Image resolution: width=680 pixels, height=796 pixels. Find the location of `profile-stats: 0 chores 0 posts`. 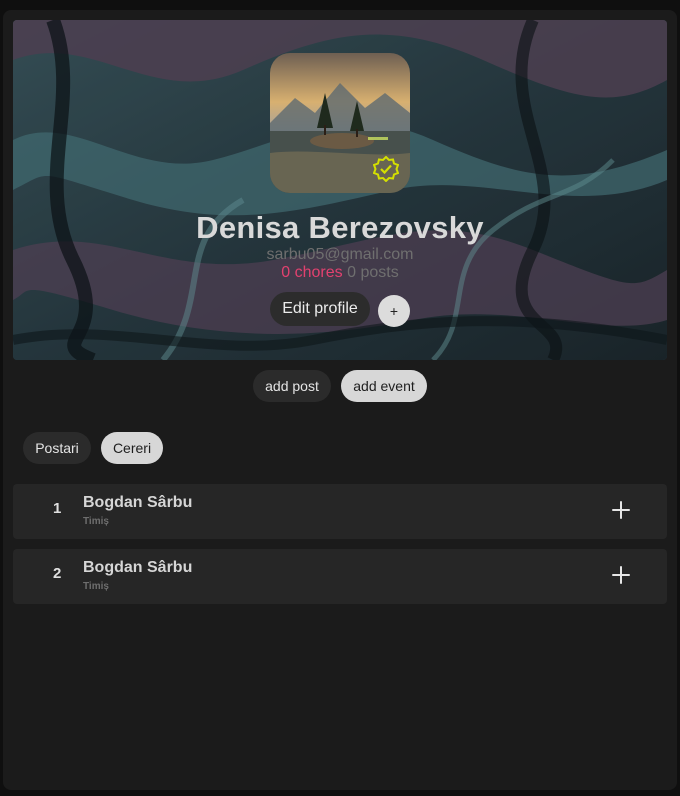

profile-stats: 0 chores 0 posts is located at coordinates (340, 273).